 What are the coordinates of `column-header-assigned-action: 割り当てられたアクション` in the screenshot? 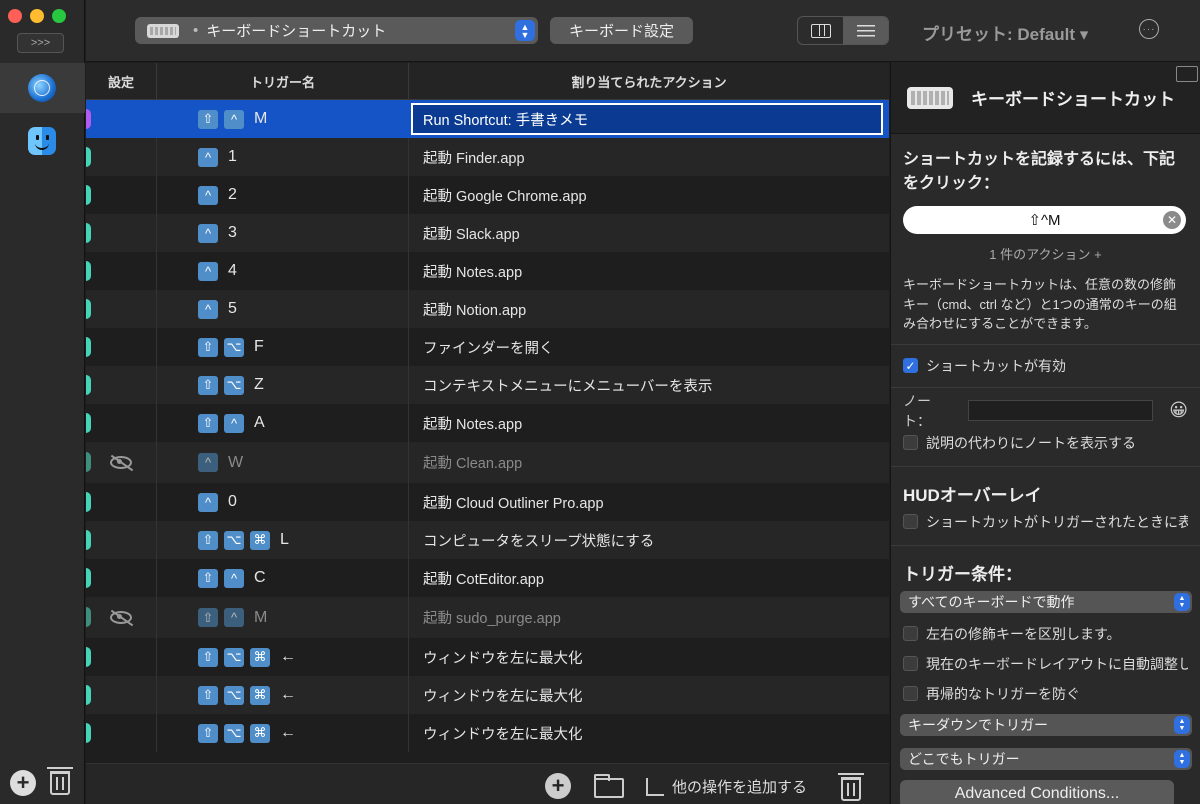 It's located at (649, 81).